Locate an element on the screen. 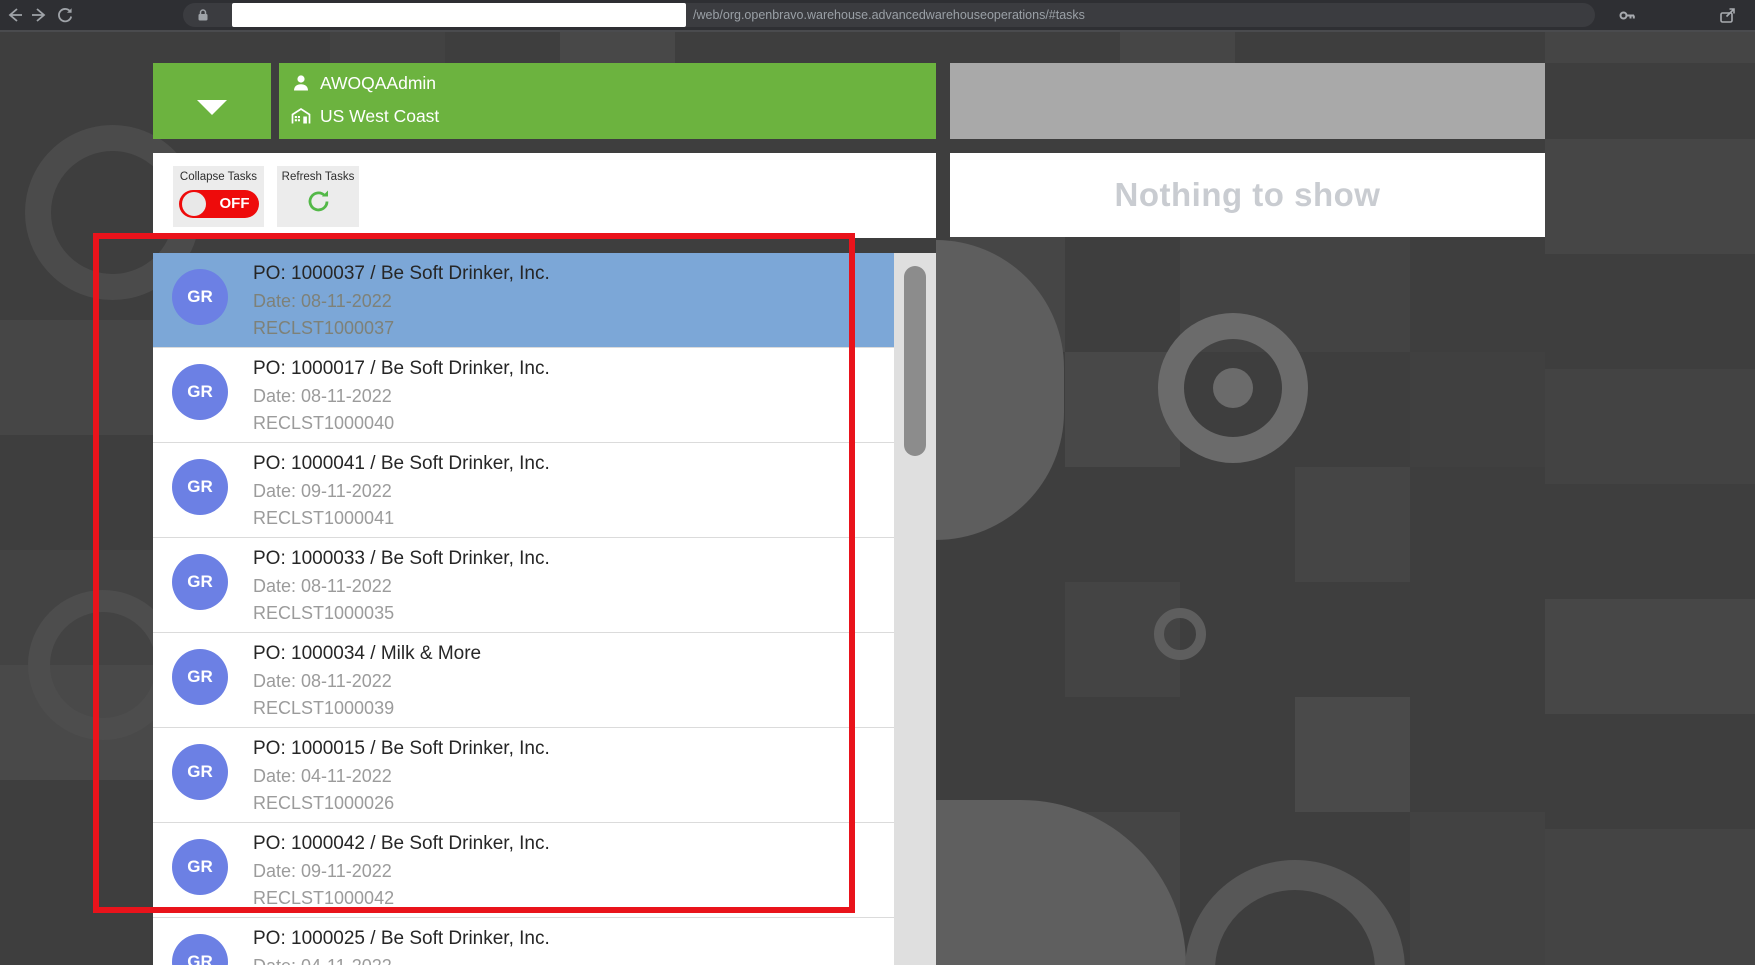 This screenshot has width=1755, height=965. task-title: PO: 1000025 / Be Soft Drinker, Inc. is located at coordinates (401, 938).